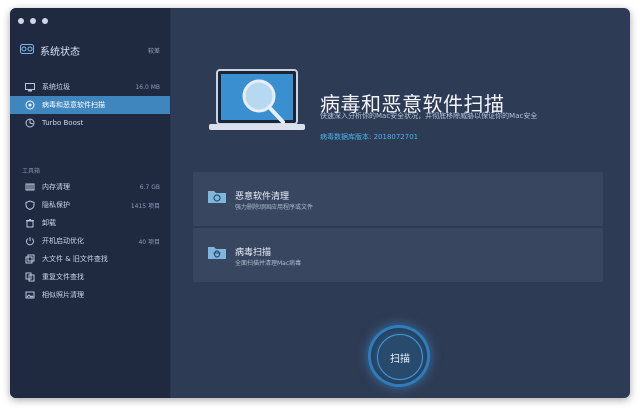 The image size is (640, 410). I want to click on shield-bug-icon, so click(30, 105).